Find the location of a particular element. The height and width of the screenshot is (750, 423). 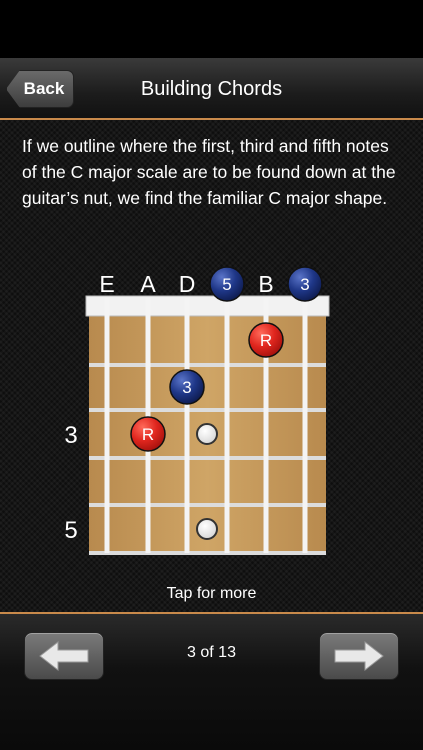

right-arrow-icon is located at coordinates (359, 656).